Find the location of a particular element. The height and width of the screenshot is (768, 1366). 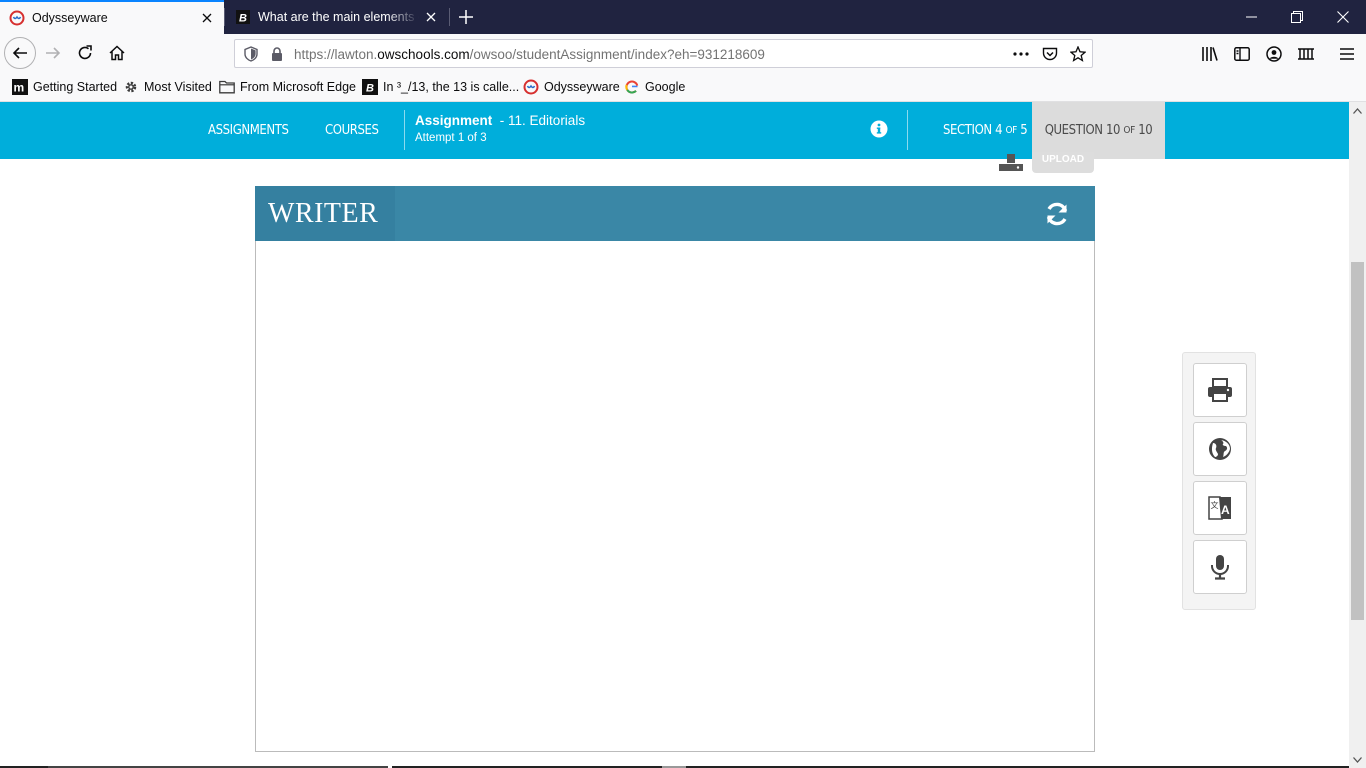

assignment-title: Assignment - 11. Editorials is located at coordinates (500, 120).